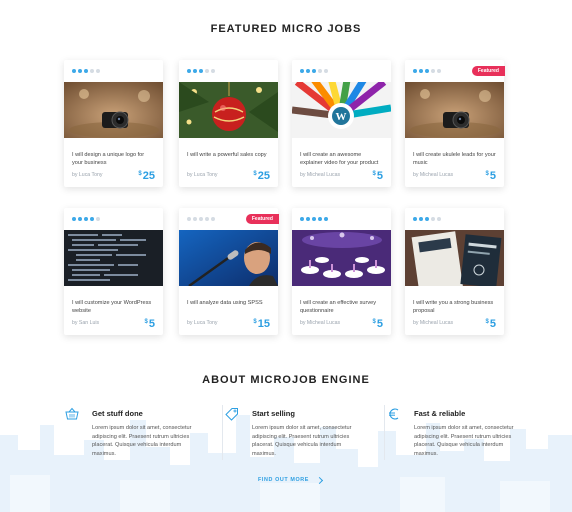  Describe the element at coordinates (341, 110) in the screenshot. I see `job-thumbnail: W` at that location.